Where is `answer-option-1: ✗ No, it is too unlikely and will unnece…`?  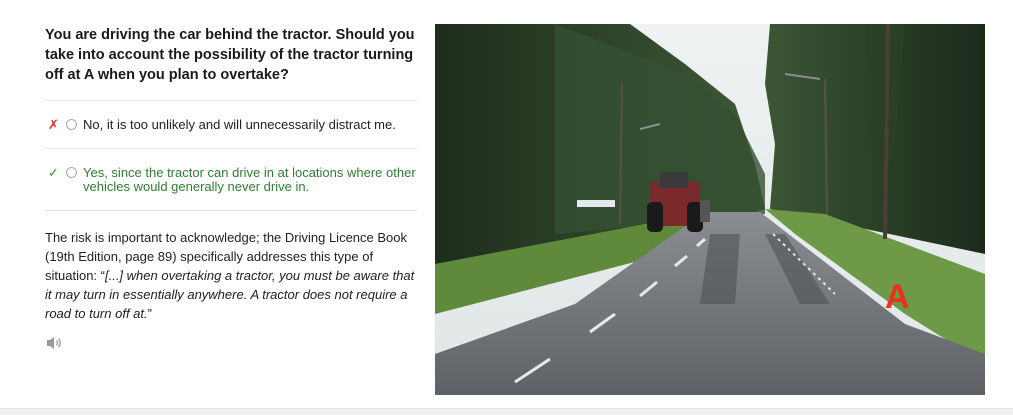
answer-option-1: ✗ No, it is too unlikely and will unnece… is located at coordinates (231, 124).